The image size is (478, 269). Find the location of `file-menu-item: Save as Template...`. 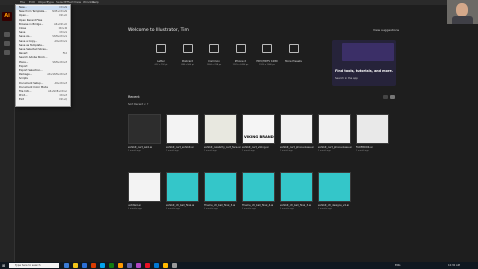

file-menu-item: Save as Template... is located at coordinates (31, 45).